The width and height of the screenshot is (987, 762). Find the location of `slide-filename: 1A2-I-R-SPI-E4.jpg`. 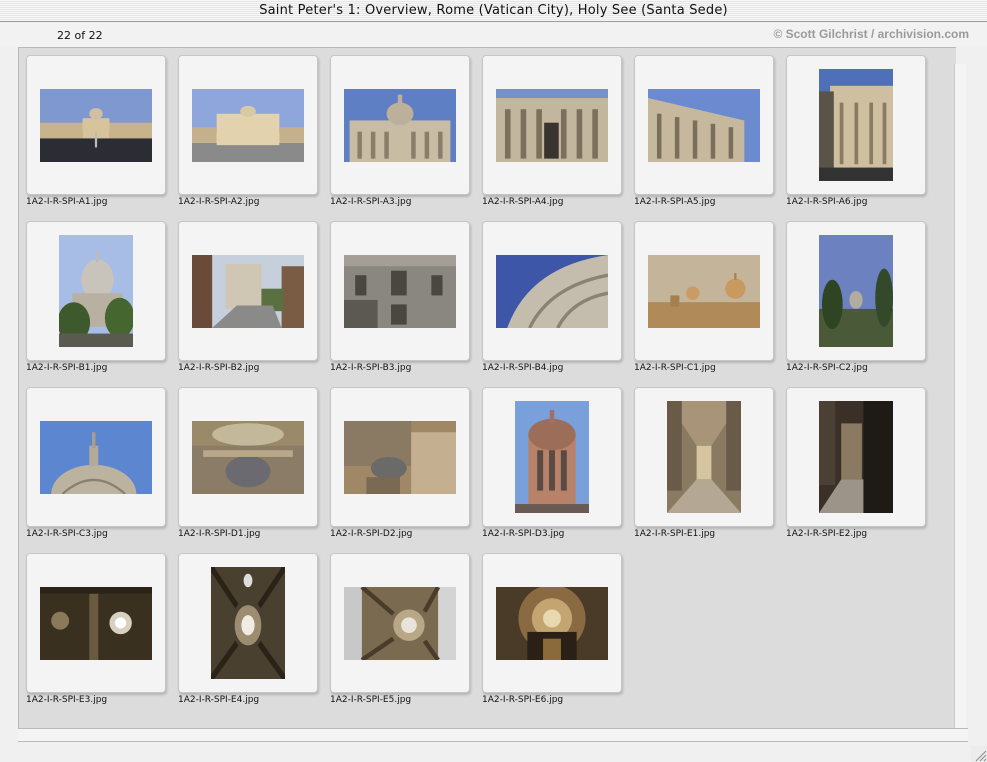

slide-filename: 1A2-I-R-SPI-E4.jpg is located at coordinates (219, 700).